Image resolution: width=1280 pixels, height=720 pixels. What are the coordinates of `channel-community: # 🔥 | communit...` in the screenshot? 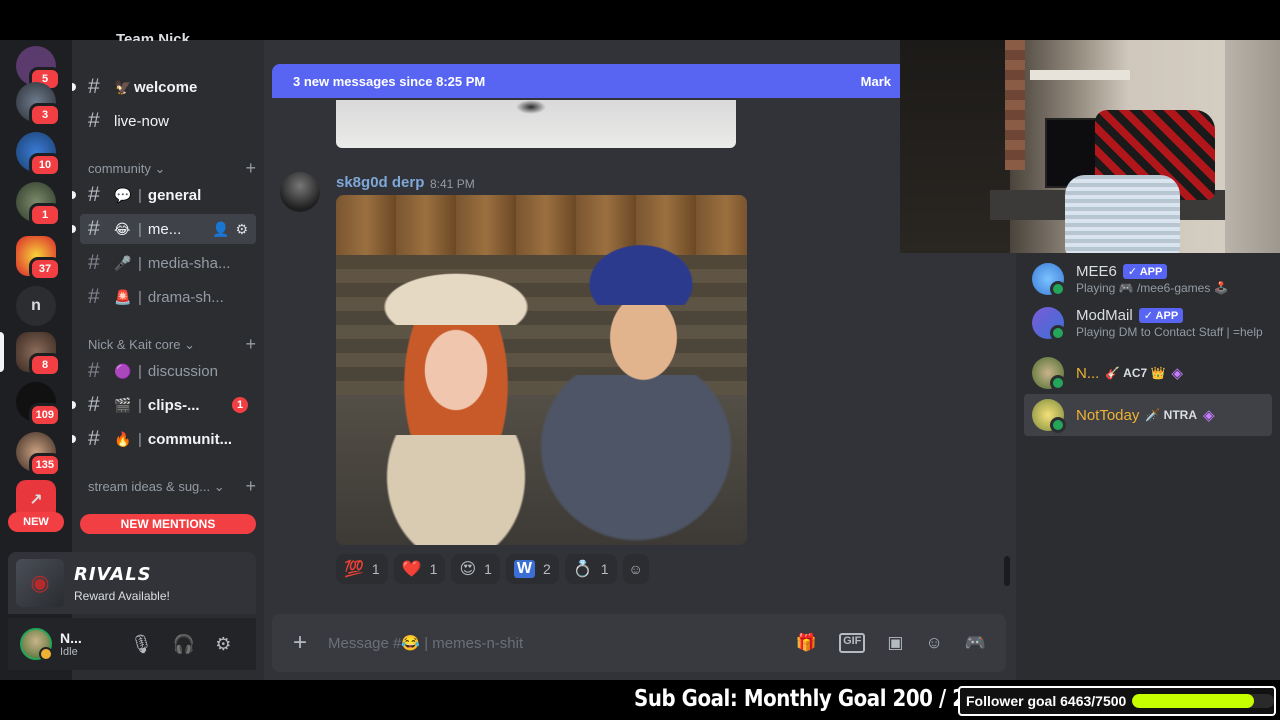 It's located at (164, 439).